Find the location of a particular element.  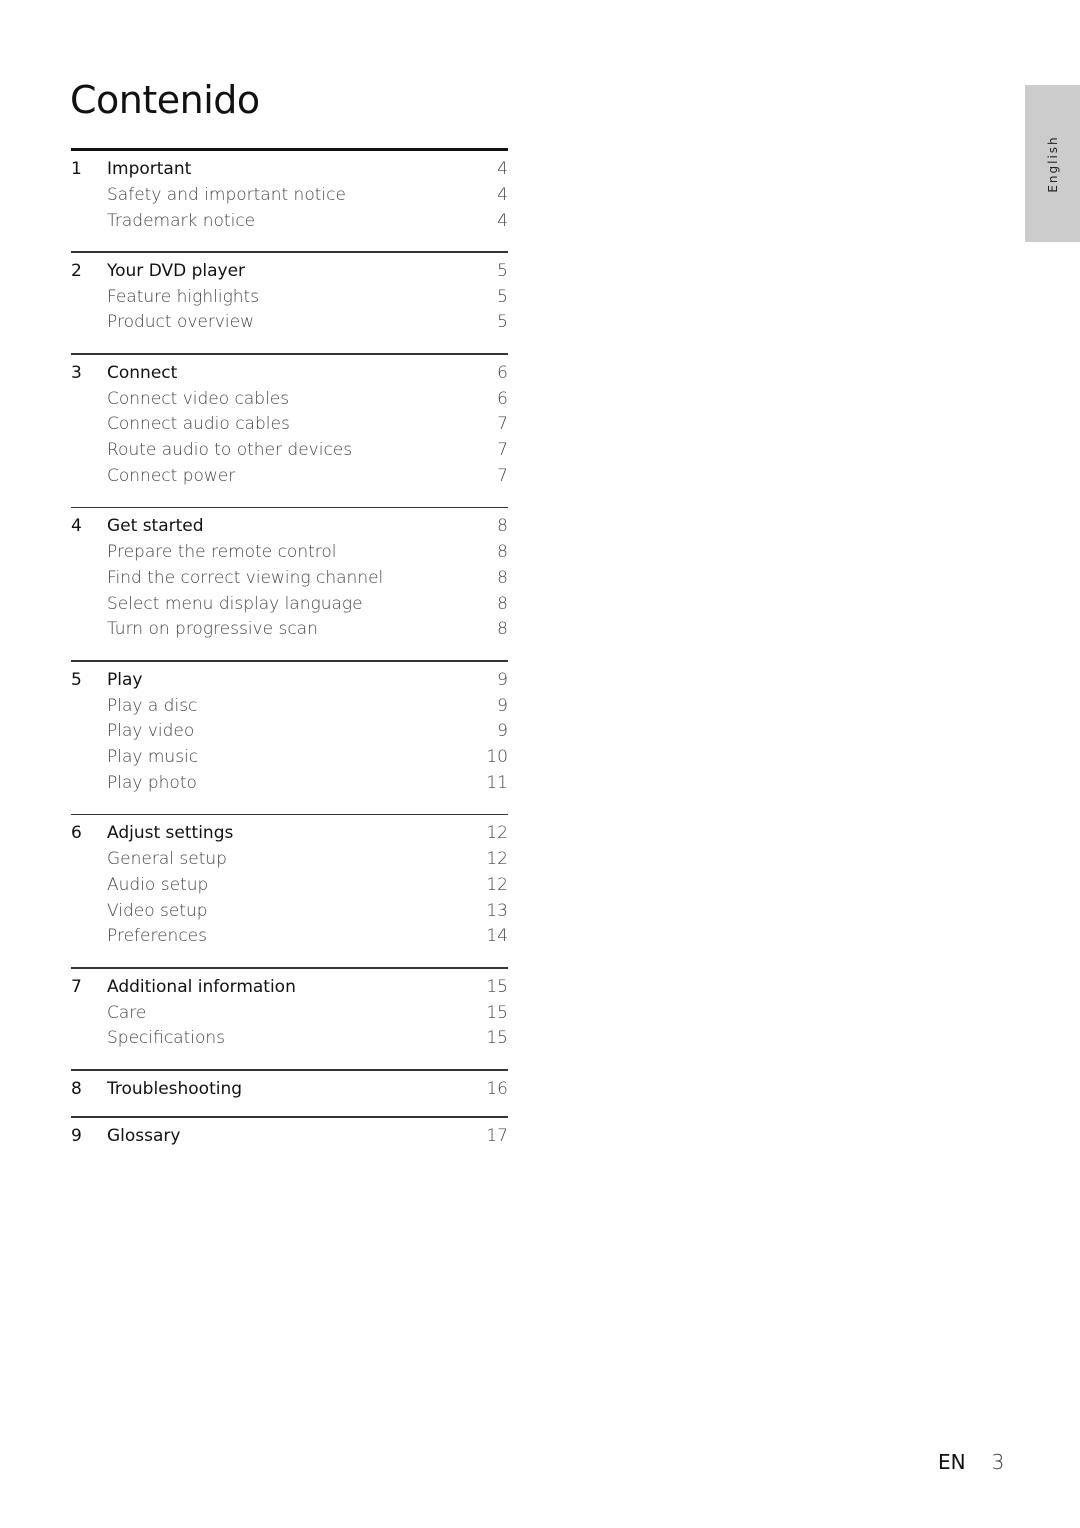

subsection-title: Find the correct viewing channel is located at coordinates (245, 577).